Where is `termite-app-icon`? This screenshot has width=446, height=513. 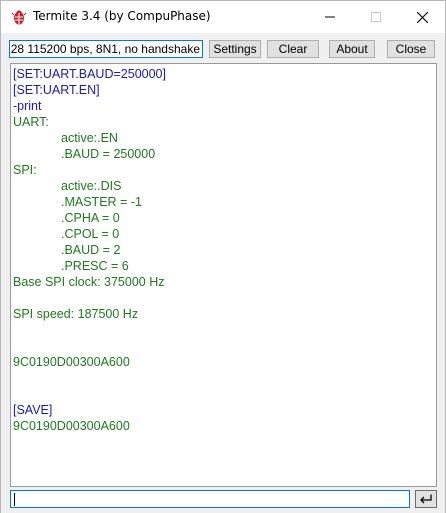
termite-app-icon is located at coordinates (19, 17).